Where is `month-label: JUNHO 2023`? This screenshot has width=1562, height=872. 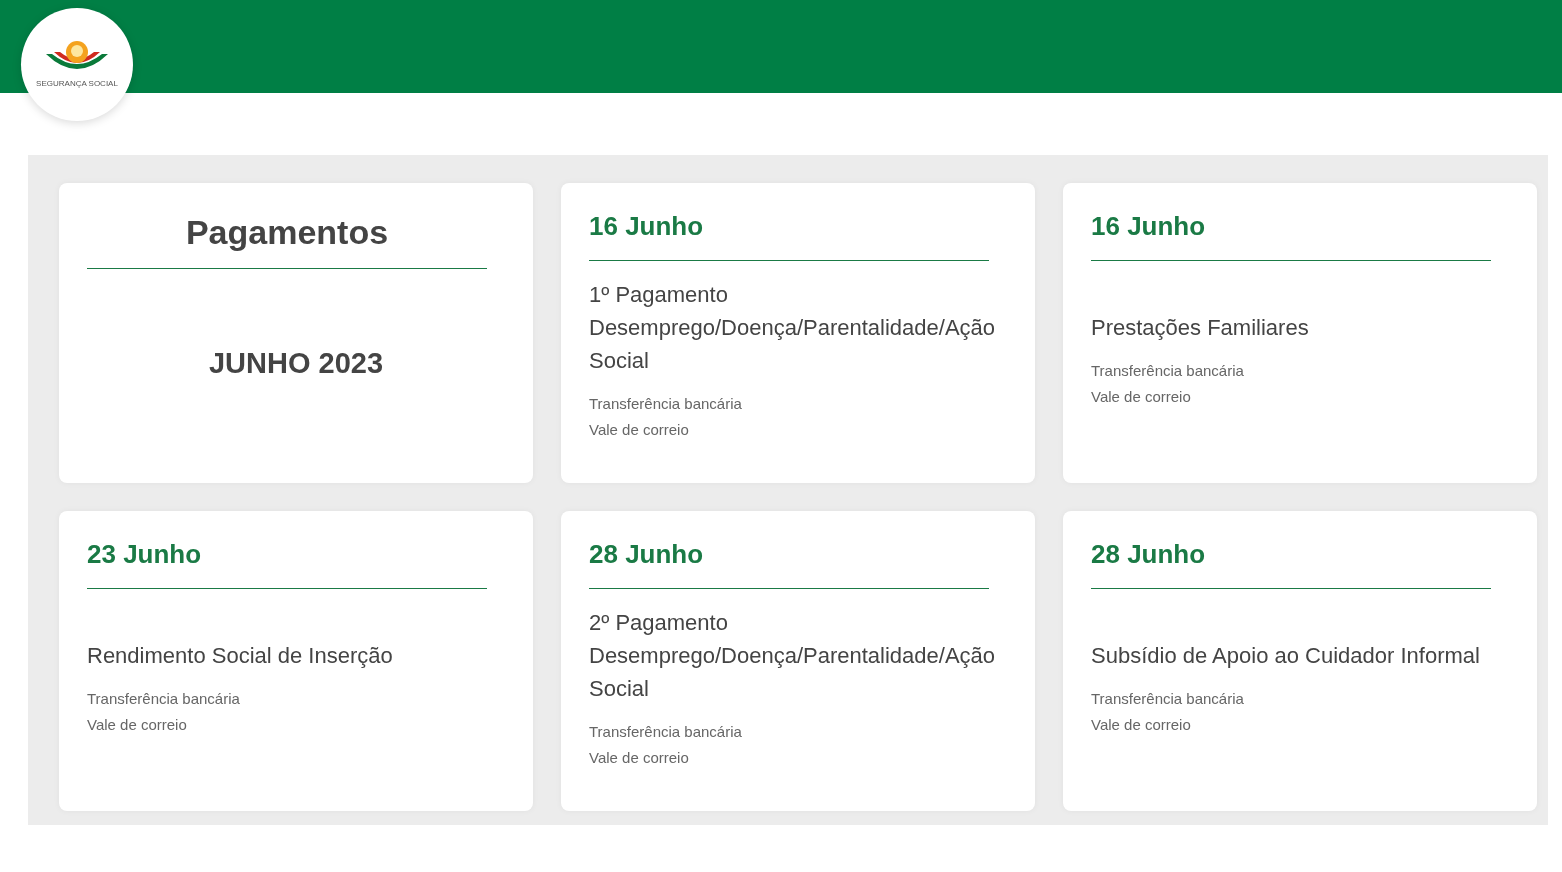 month-label: JUNHO 2023 is located at coordinates (296, 364).